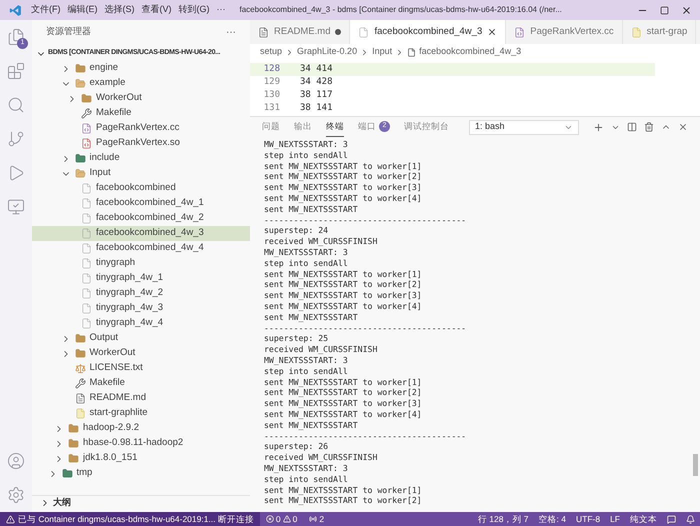 This screenshot has width=700, height=526. Describe the element at coordinates (327, 52) in the screenshot. I see `breadcrumb-item: GraphLite-0.20` at that location.